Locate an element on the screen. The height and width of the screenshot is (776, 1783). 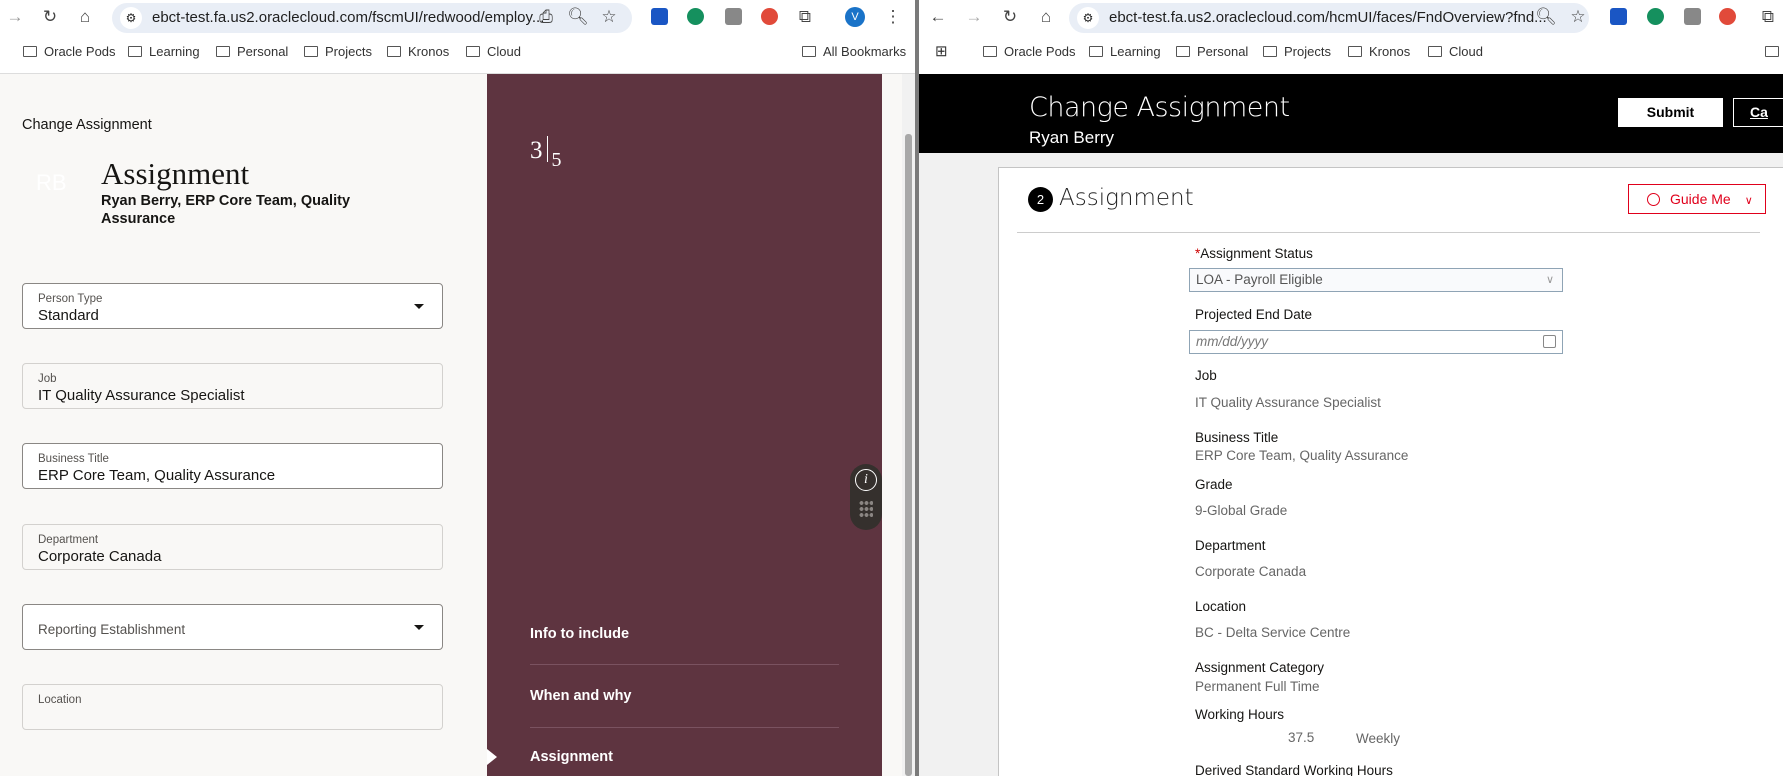
page-title: Change Assignment is located at coordinates (1159, 107).